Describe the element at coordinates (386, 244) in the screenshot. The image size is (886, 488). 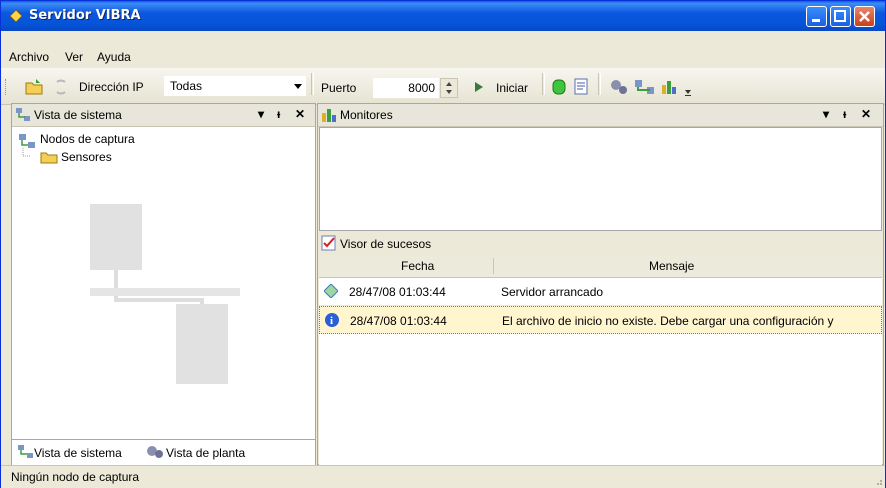
I see `event-viewer-title: Visor de sucesos` at that location.